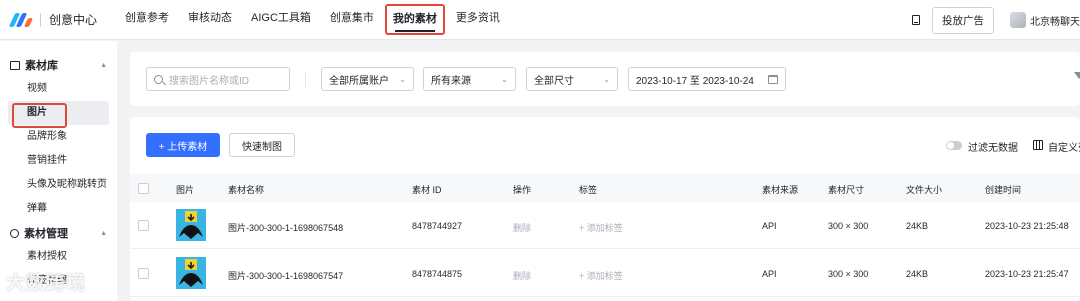  What do you see at coordinates (58, 281) in the screenshot?
I see `sidebar-item-tag-management: 标签管理` at bounding box center [58, 281].